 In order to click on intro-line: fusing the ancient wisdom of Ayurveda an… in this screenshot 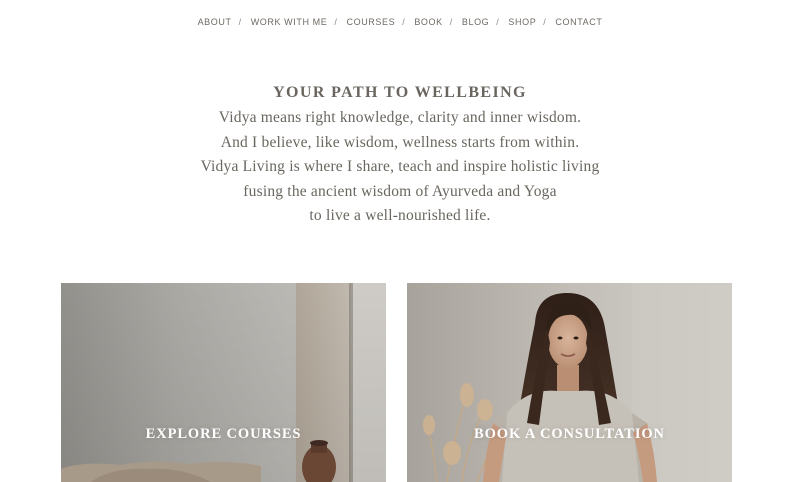, I will do `click(400, 191)`.